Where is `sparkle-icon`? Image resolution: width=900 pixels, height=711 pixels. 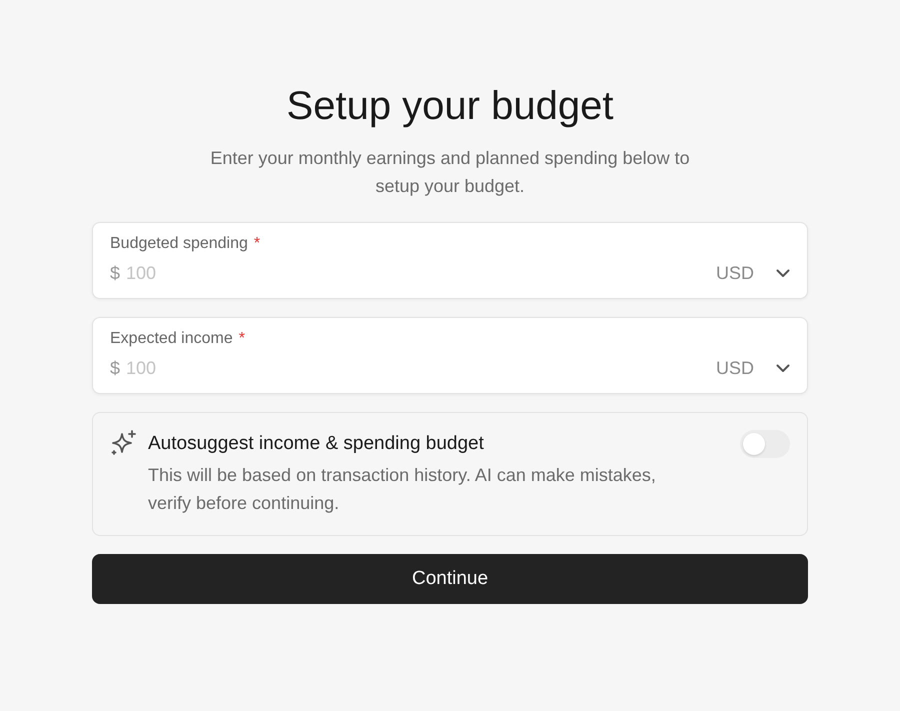 sparkle-icon is located at coordinates (124, 443).